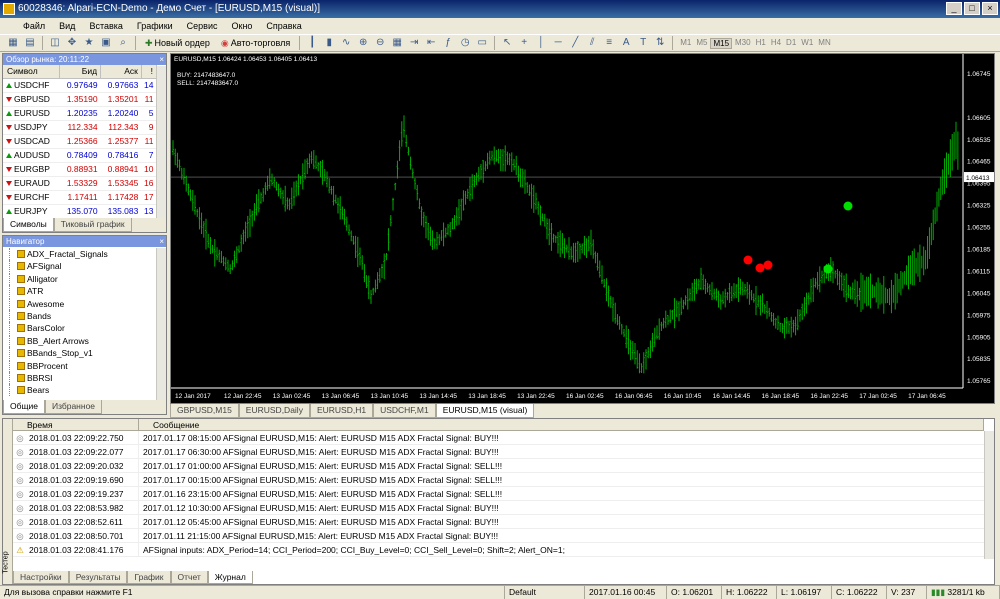 This screenshot has width=1000, height=599. I want to click on chart-tab: EURUSD,M15 (visual), so click(485, 411).